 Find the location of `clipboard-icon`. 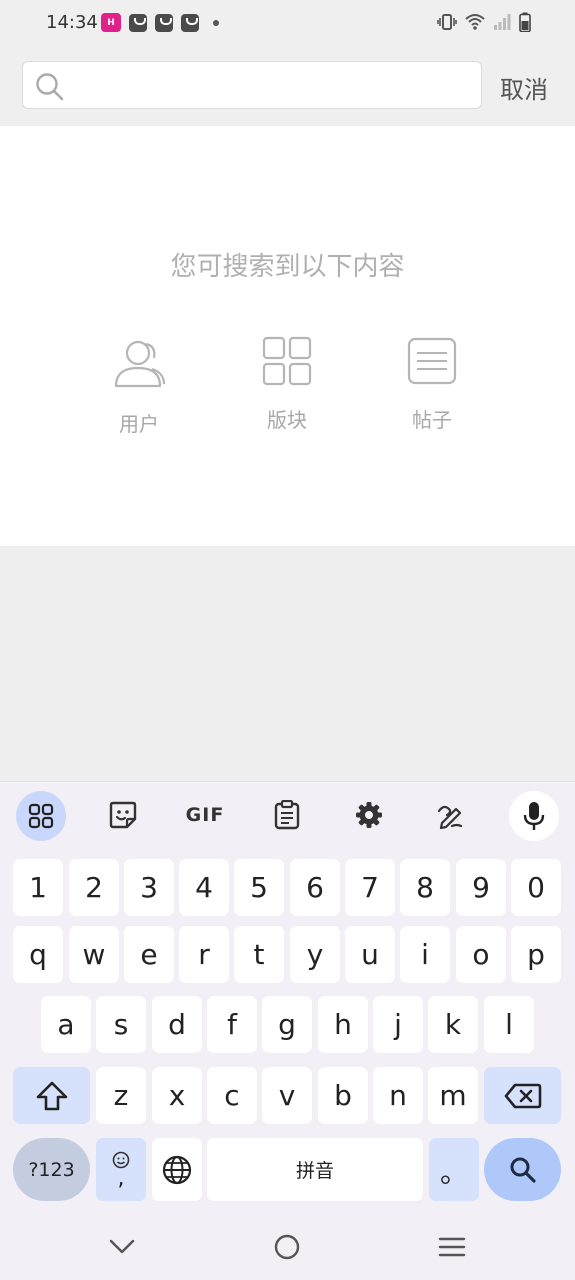

clipboard-icon is located at coordinates (287, 815).